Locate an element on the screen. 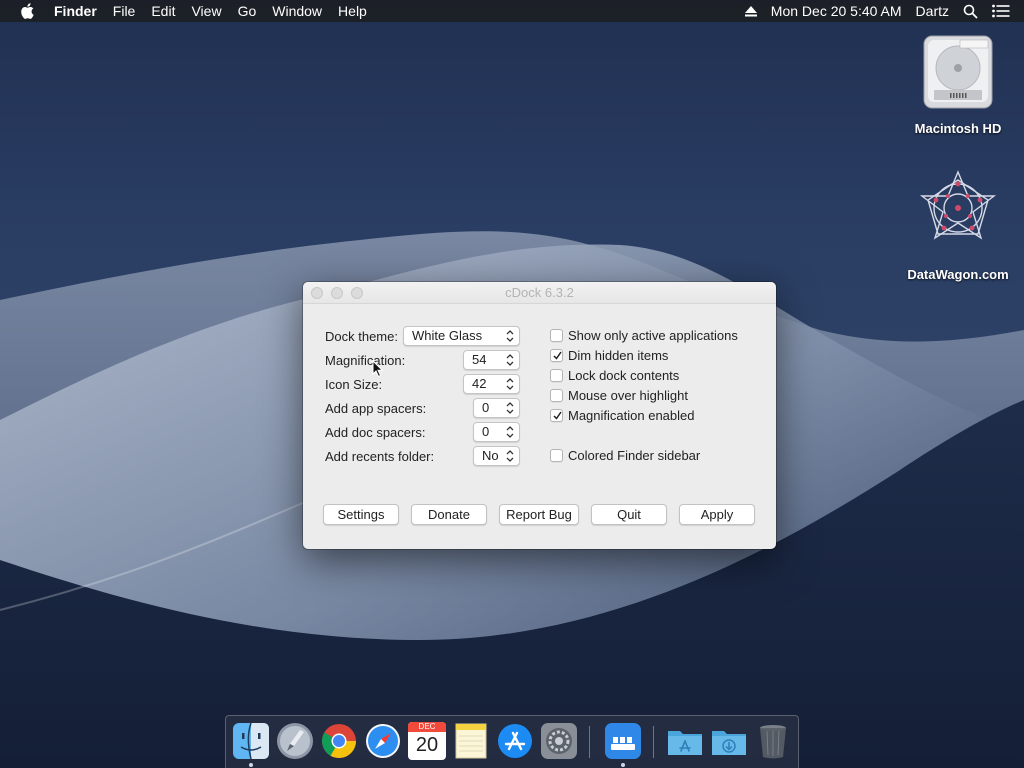 This screenshot has height=768, width=1024. checkbox-colored-finder-sidebar: Colored Finder sidebar is located at coordinates (625, 455).